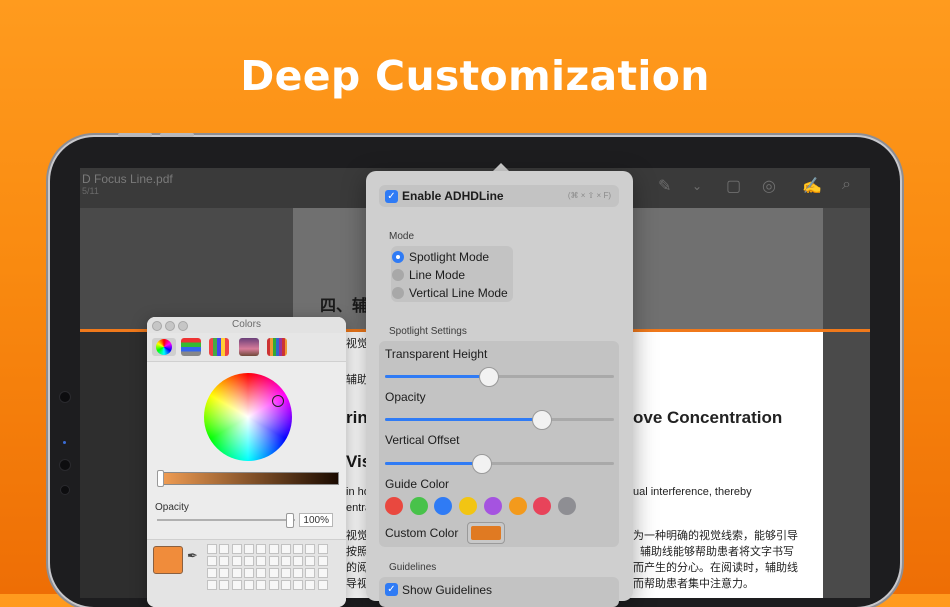  I want to click on radio-vertical-line-mode, so click(398, 293).